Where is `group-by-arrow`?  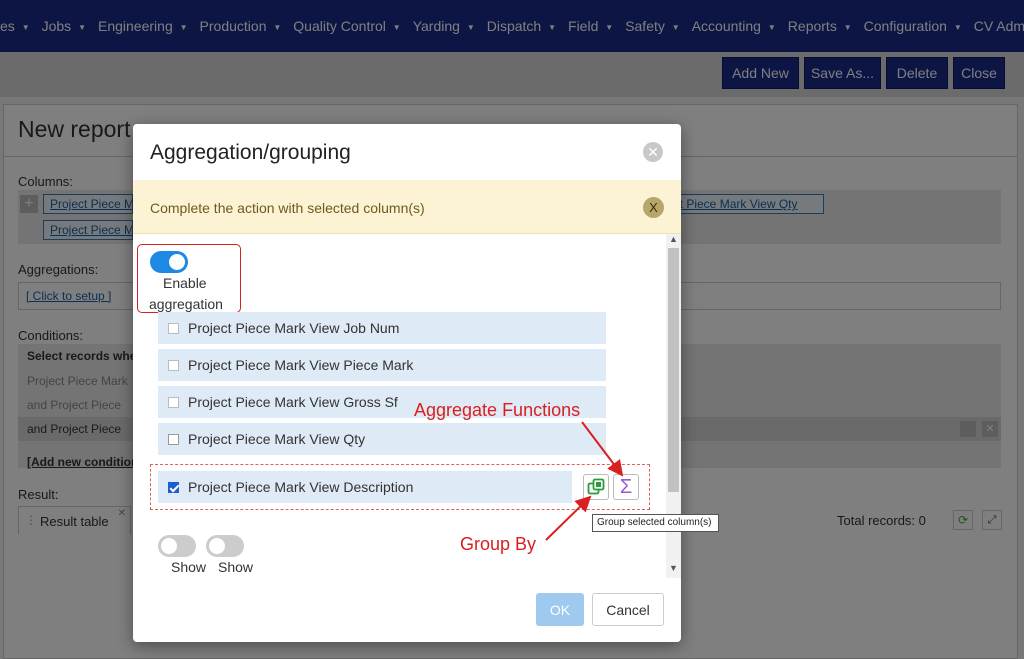 group-by-arrow is located at coordinates (568, 518).